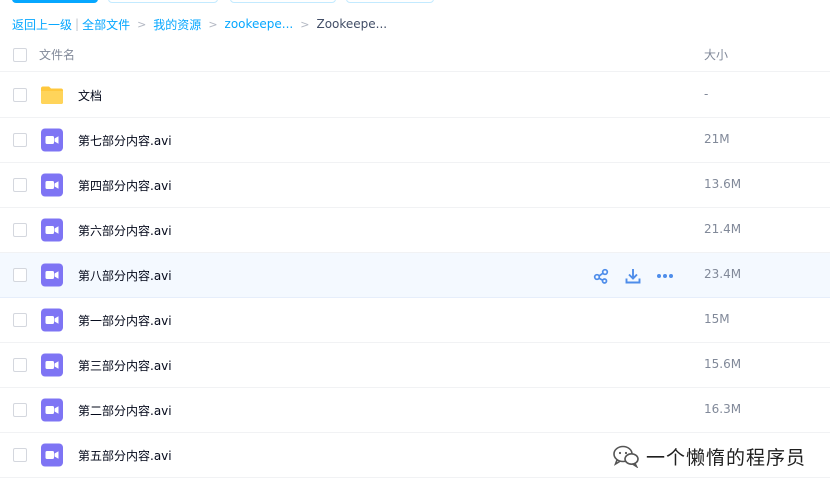 Image resolution: width=830 pixels, height=492 pixels. I want to click on share-icon, so click(601, 276).